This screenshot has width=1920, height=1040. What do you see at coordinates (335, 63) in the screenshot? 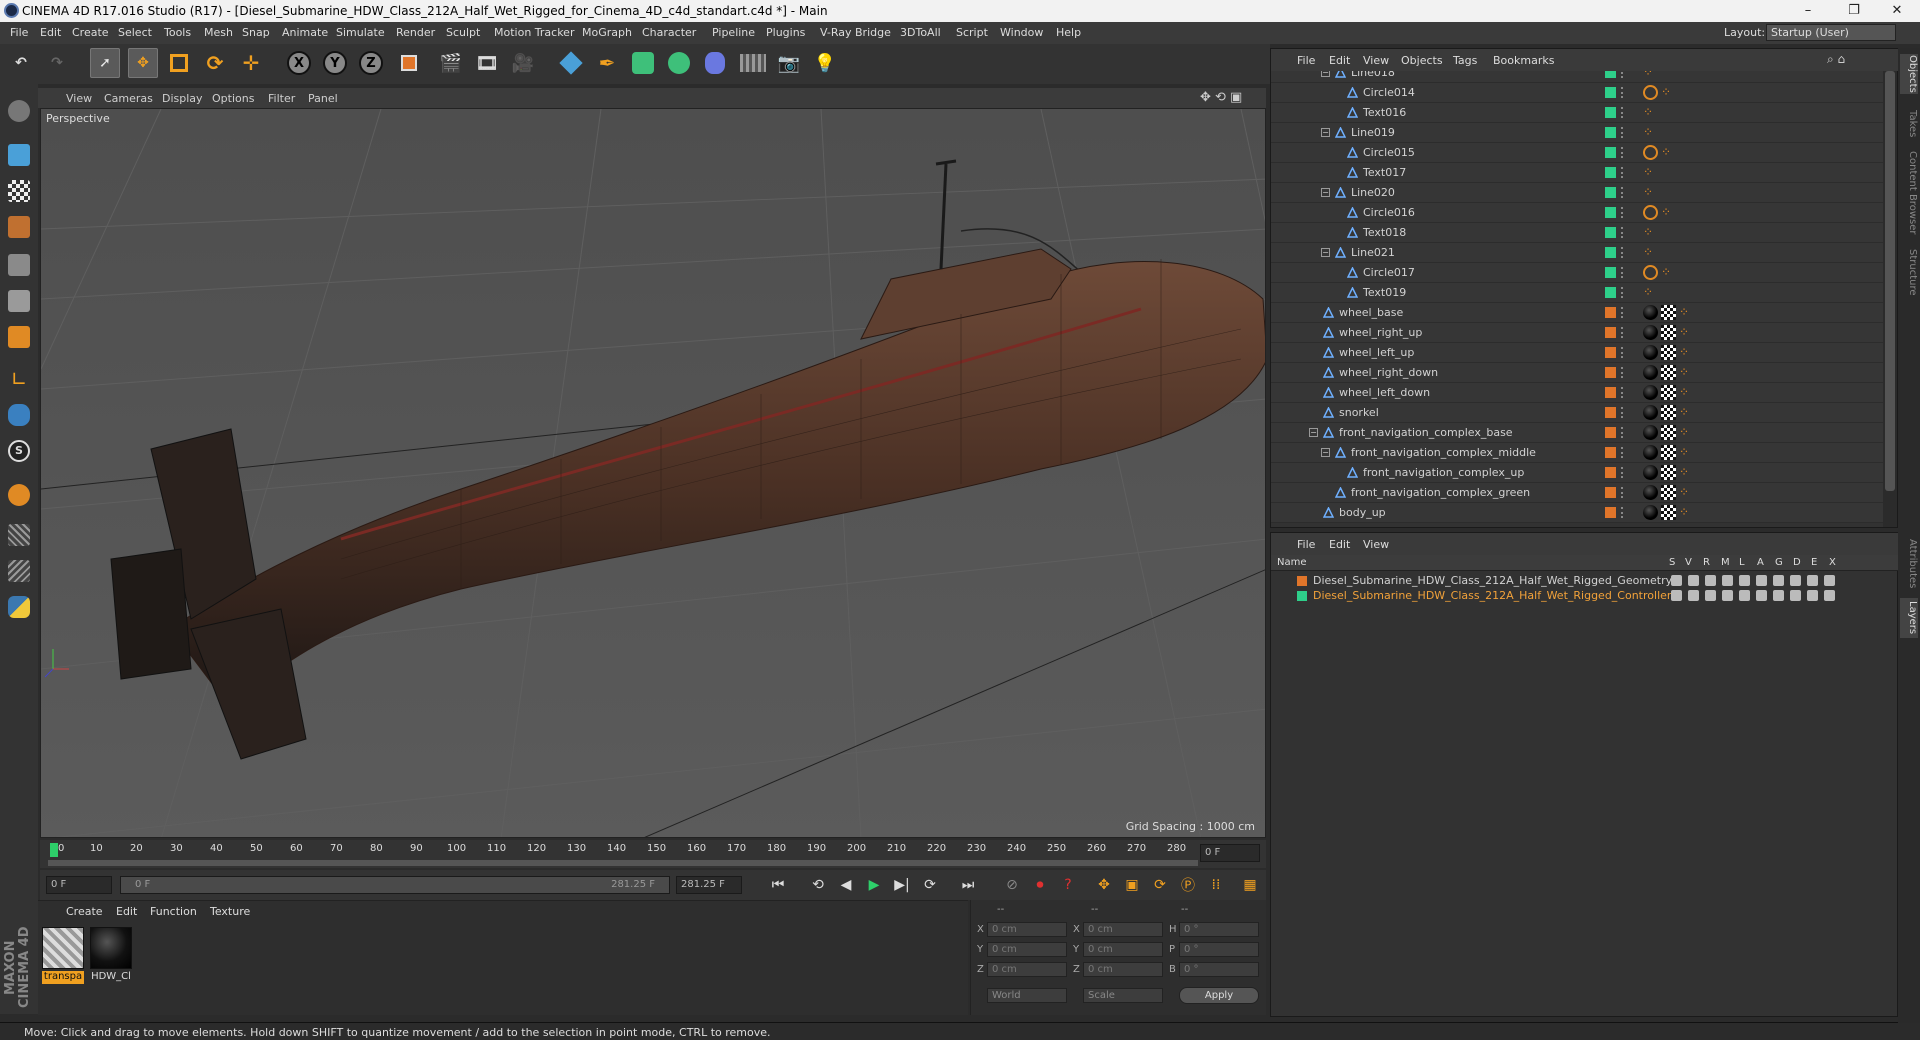
I see `y-axis-lock-button: Y` at bounding box center [335, 63].